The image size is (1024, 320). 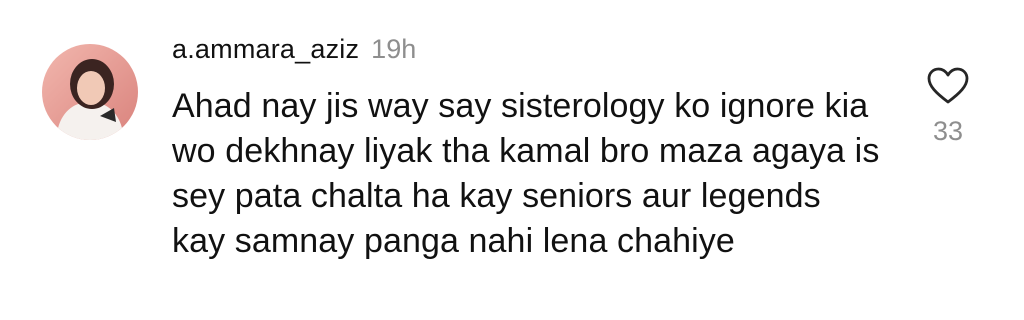 What do you see at coordinates (948, 131) in the screenshot?
I see `like-count: 33` at bounding box center [948, 131].